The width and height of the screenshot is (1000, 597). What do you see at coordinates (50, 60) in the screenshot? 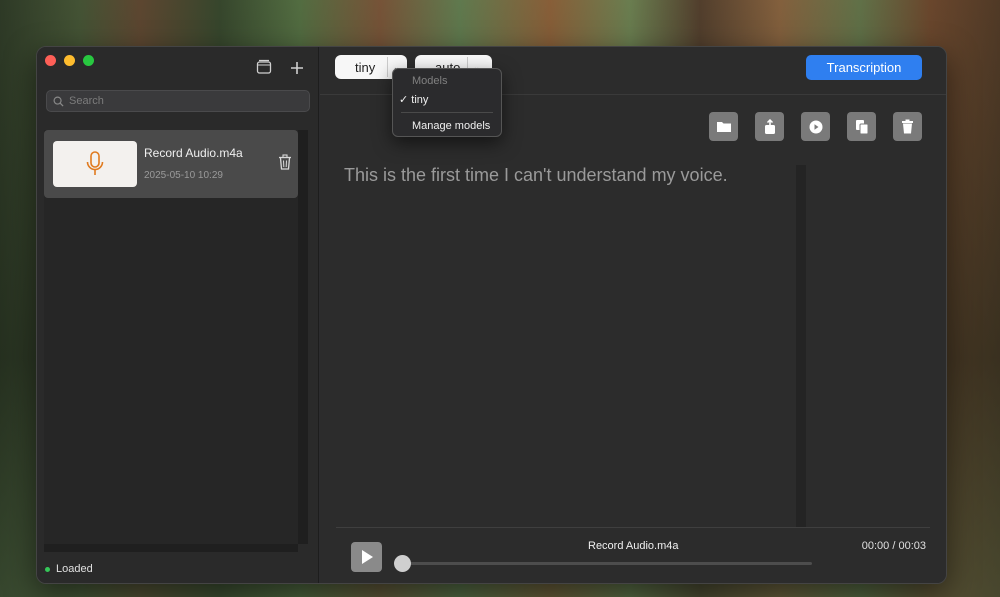
I see `close-button` at bounding box center [50, 60].